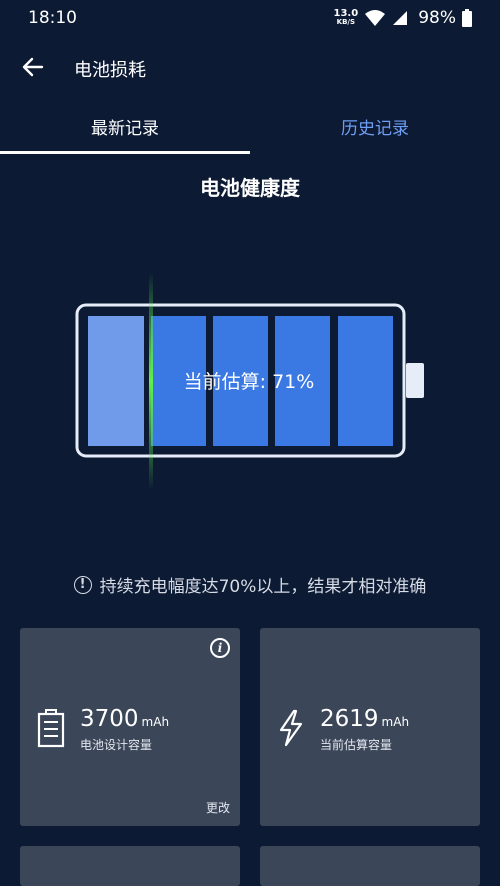 This screenshot has width=500, height=886. I want to click on page-title: 电池损耗, so click(110, 70).